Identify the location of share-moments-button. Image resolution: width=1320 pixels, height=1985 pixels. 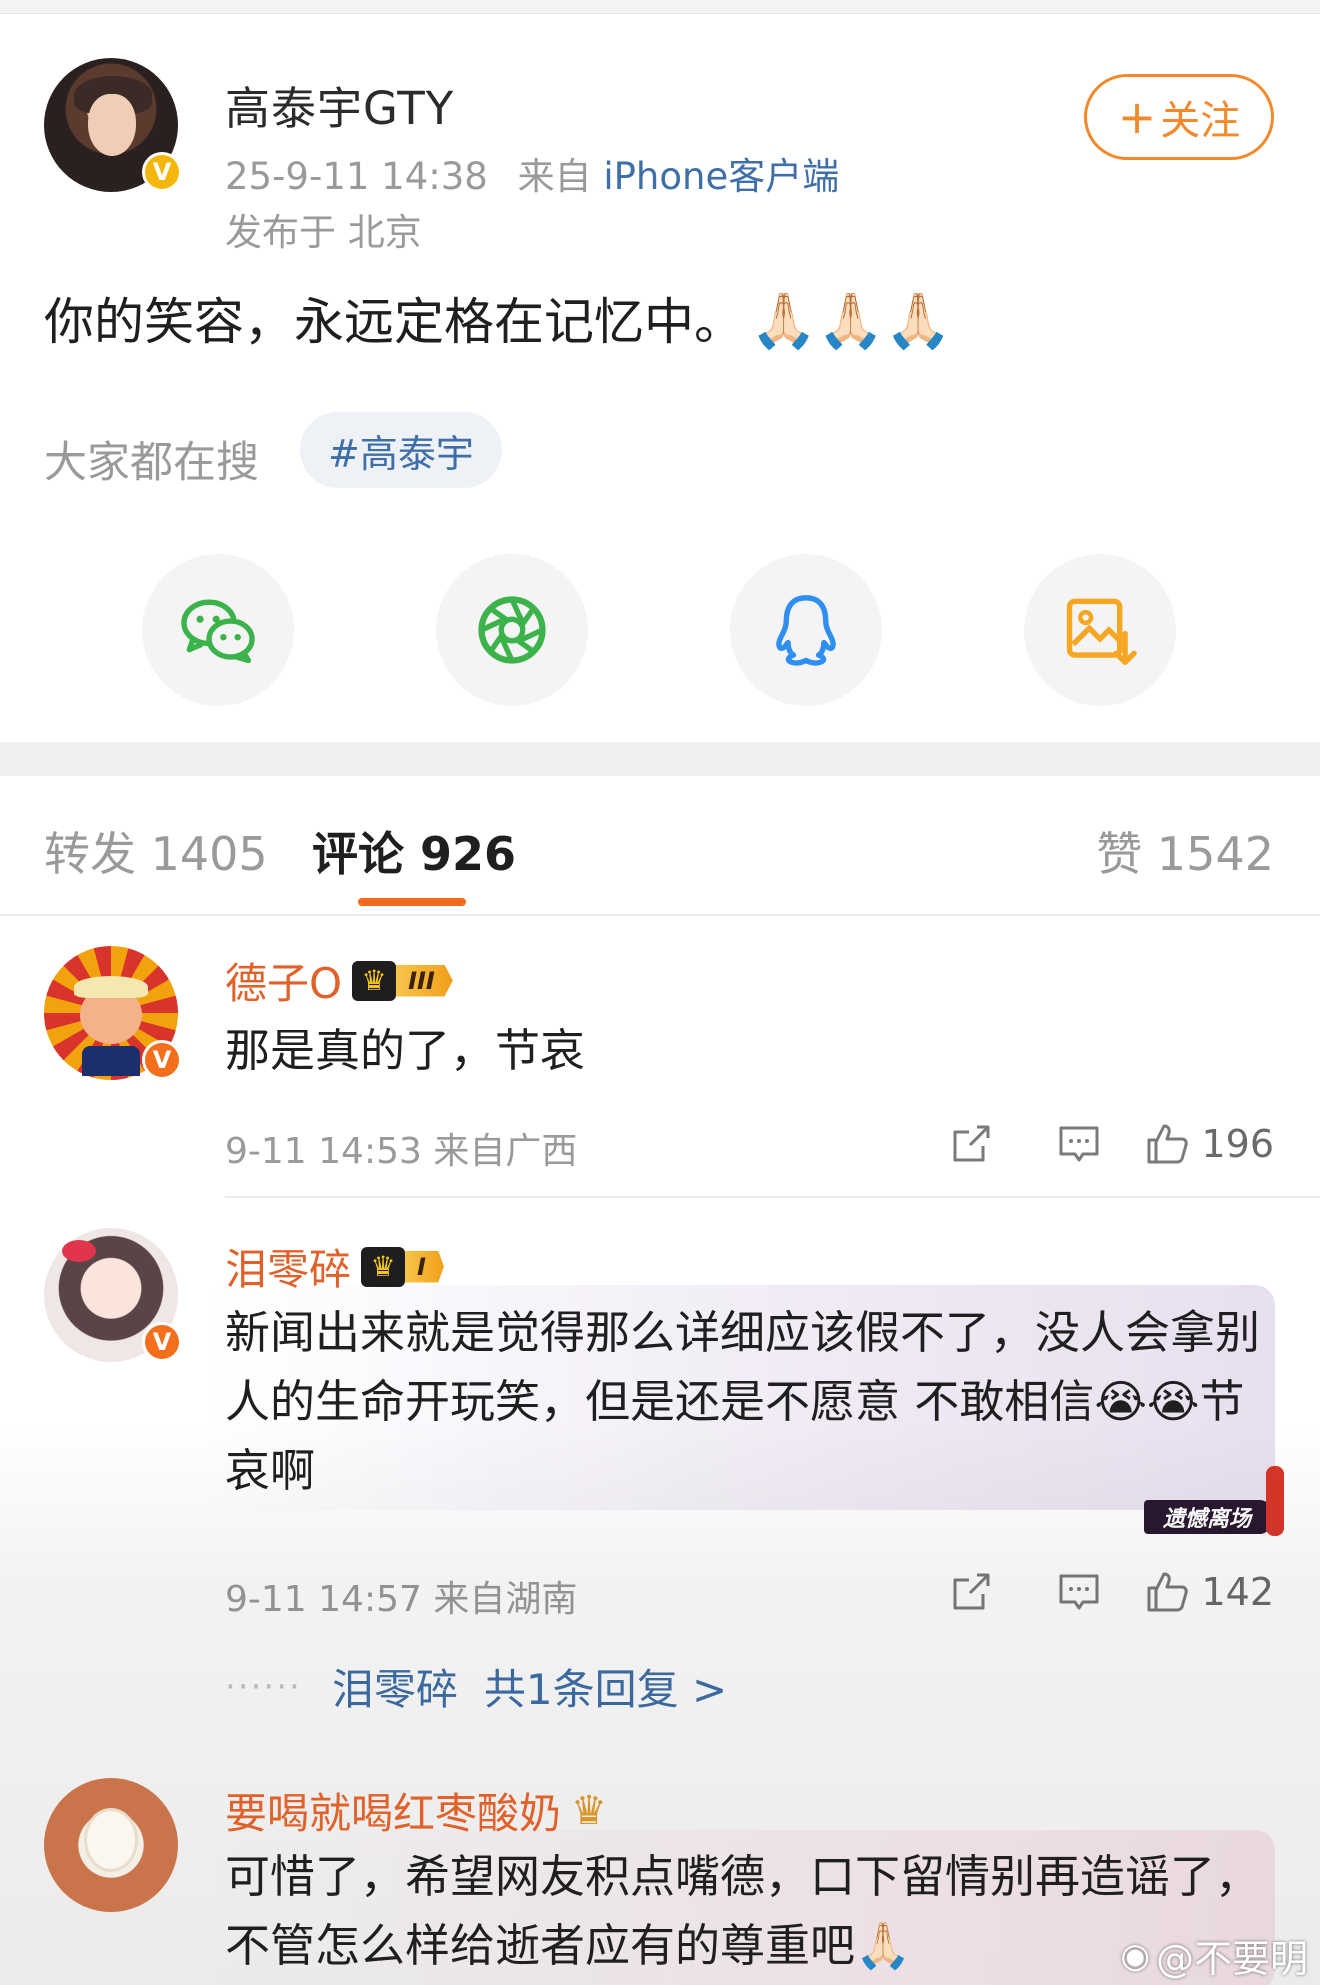
(512, 630).